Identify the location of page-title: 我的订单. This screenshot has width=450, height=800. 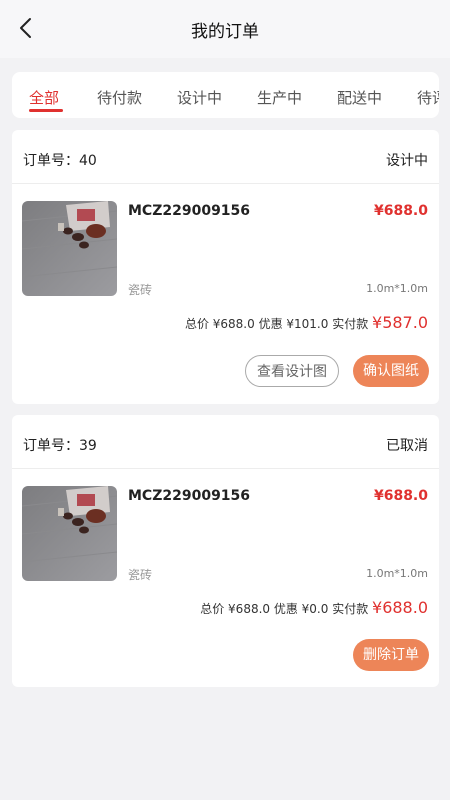
(225, 32).